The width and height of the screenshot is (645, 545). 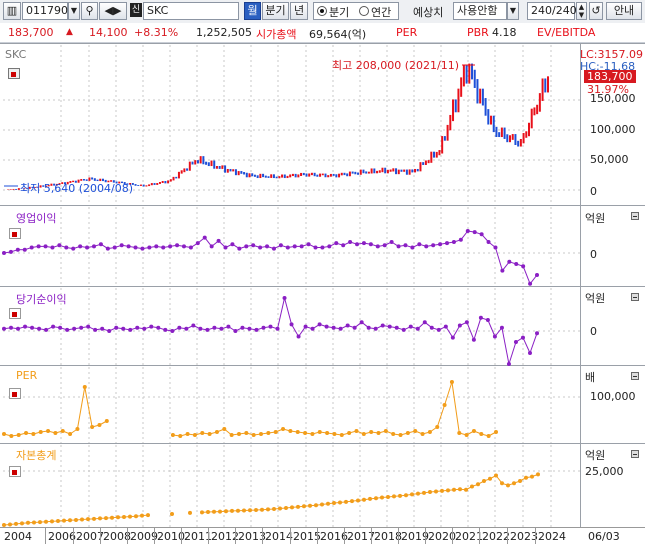 I want to click on x-tick-2004: 2004, so click(x=18, y=536).